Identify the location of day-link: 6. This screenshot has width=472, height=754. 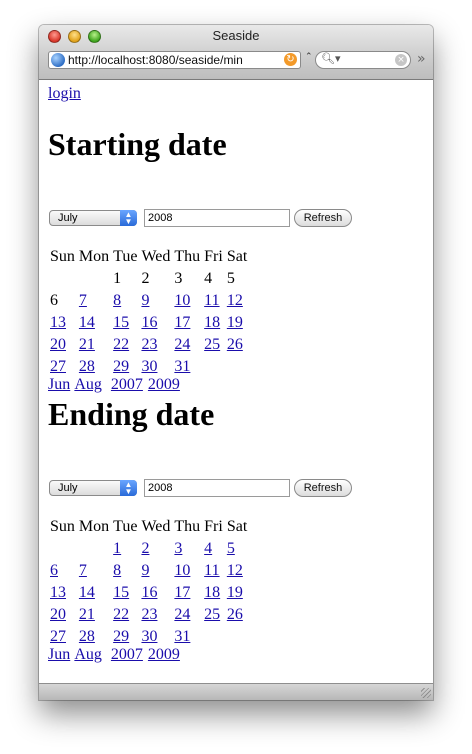
(54, 570).